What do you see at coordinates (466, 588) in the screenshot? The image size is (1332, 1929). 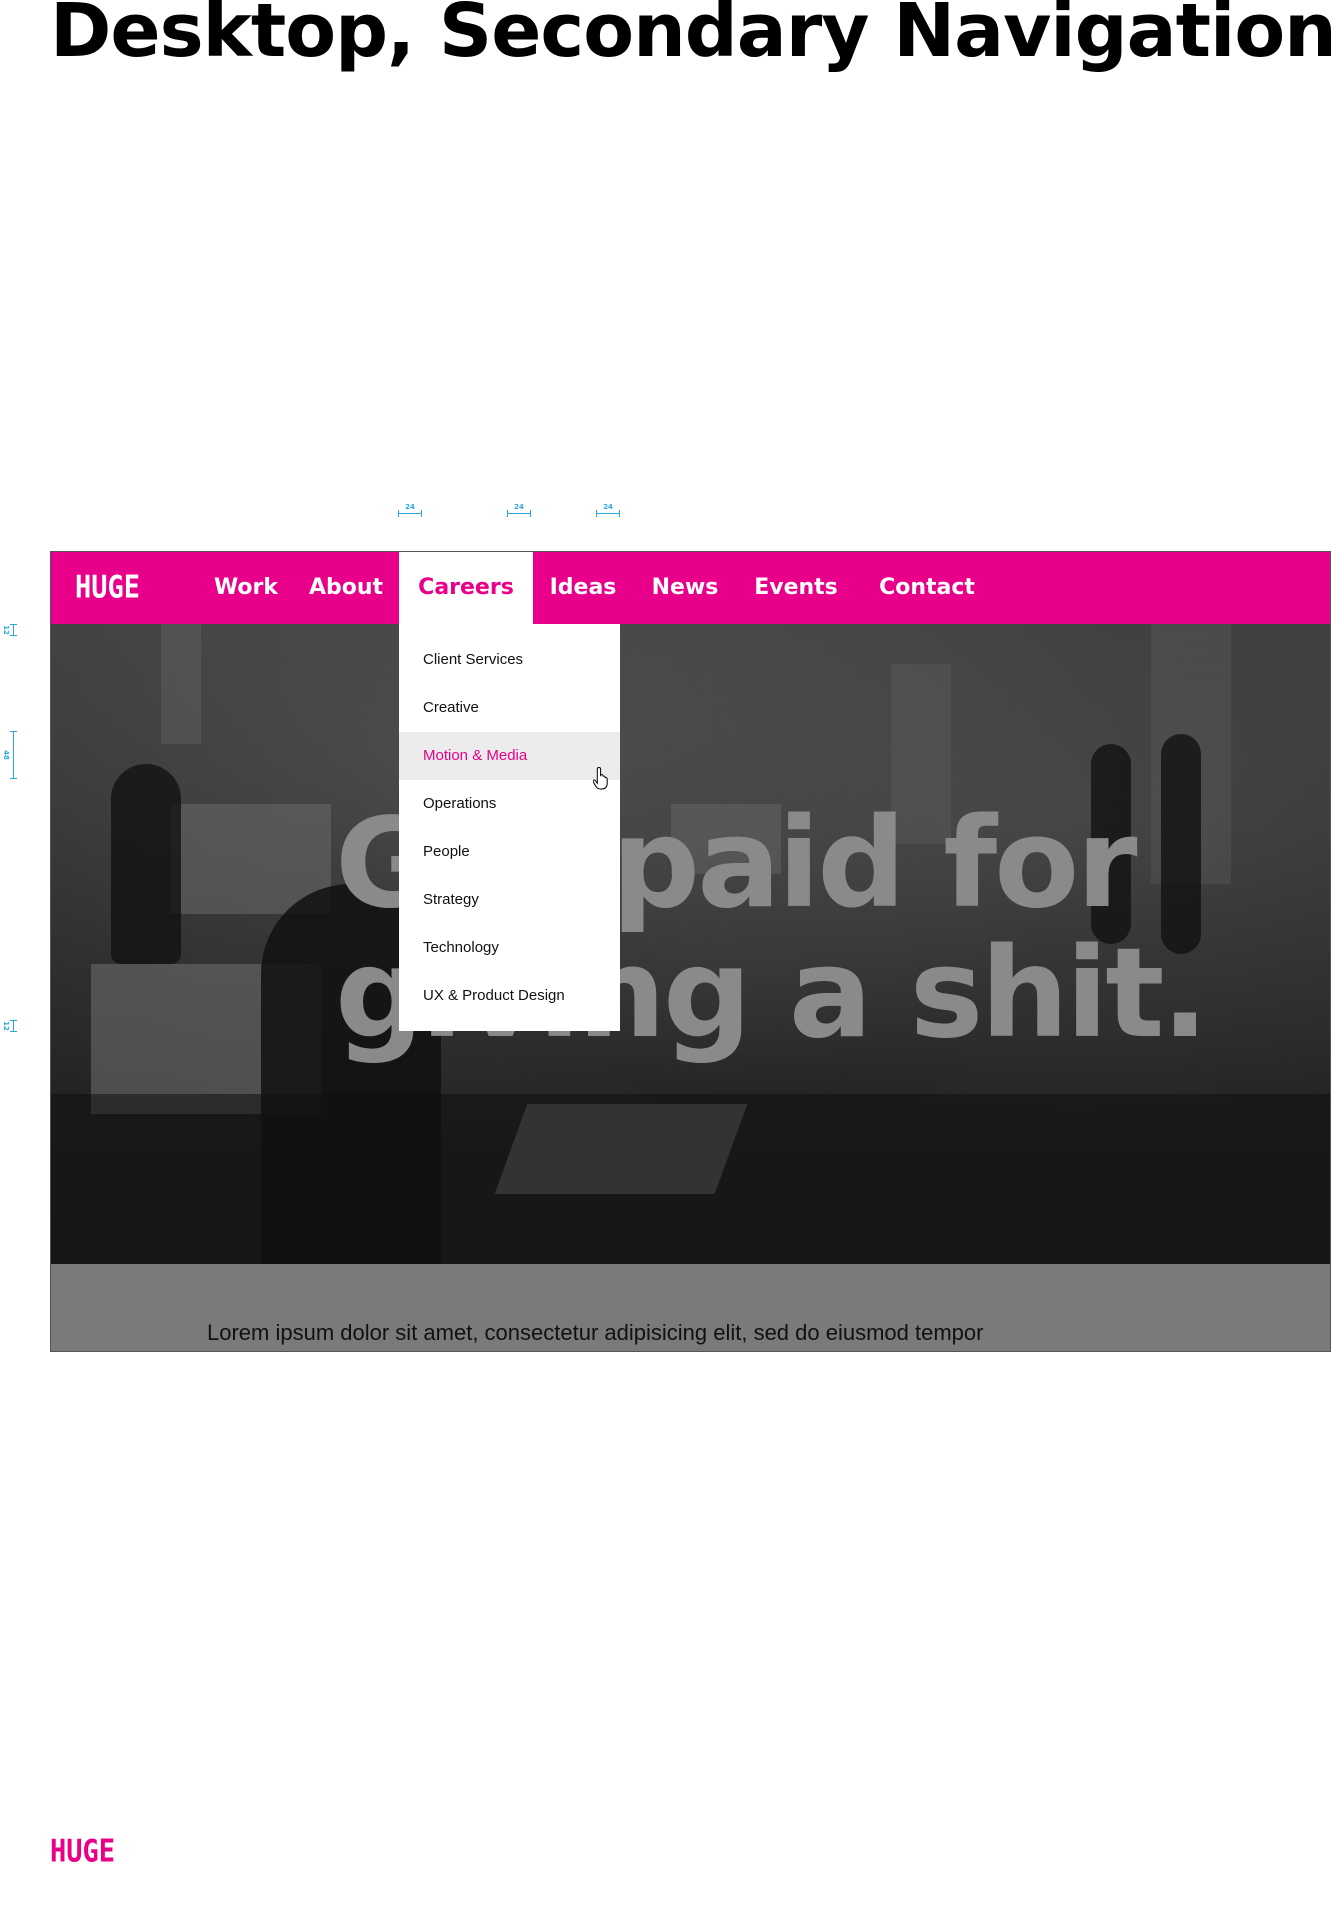 I see `nav-item-careers: Careers` at bounding box center [466, 588].